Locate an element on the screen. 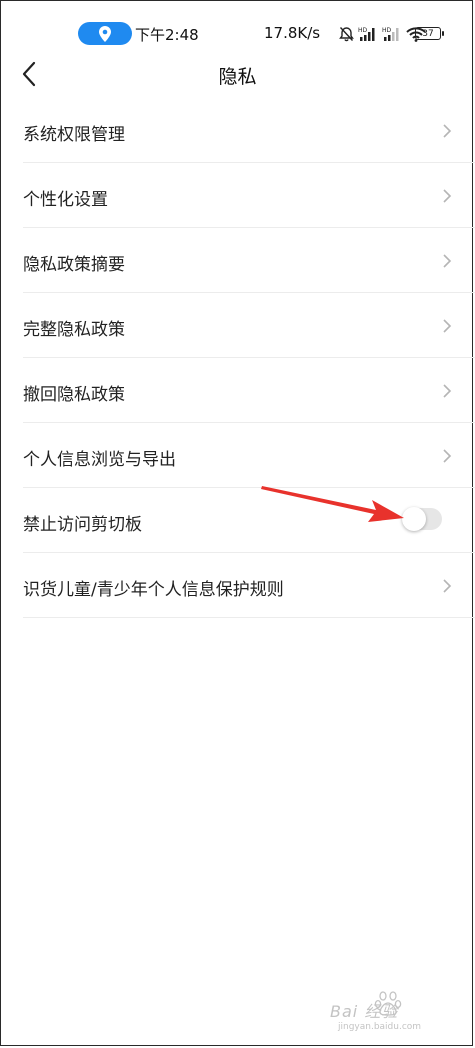 This screenshot has width=475, height=1048. signal-hd-1-icon: HD is located at coordinates (366, 34).